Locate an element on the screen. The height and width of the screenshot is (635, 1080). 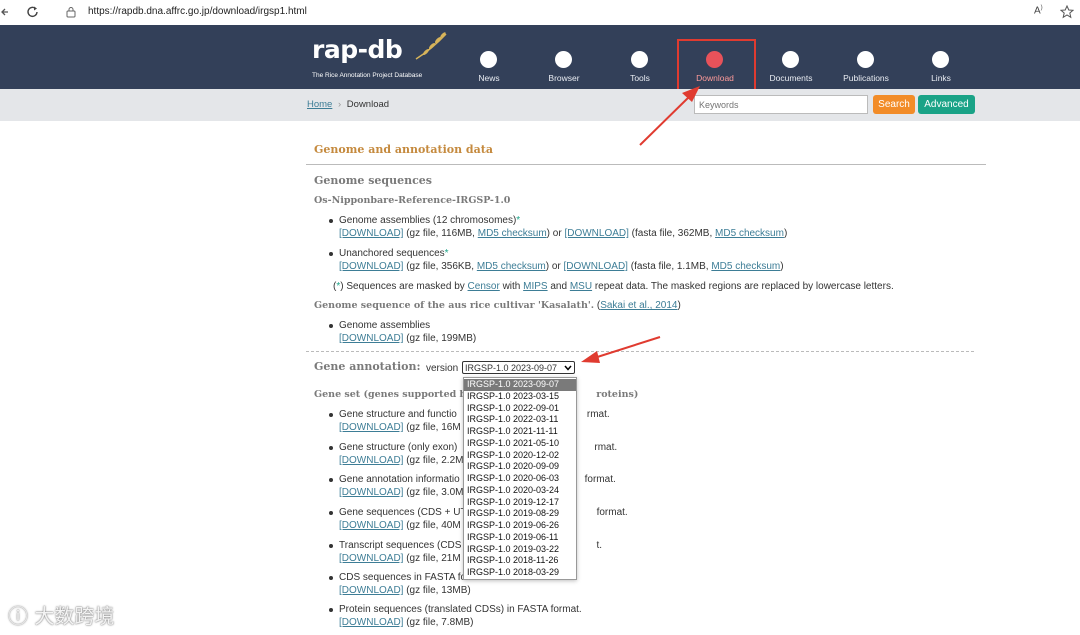
version-option: IRGSP-1.0 2019-12-17 is located at coordinates (520, 503).